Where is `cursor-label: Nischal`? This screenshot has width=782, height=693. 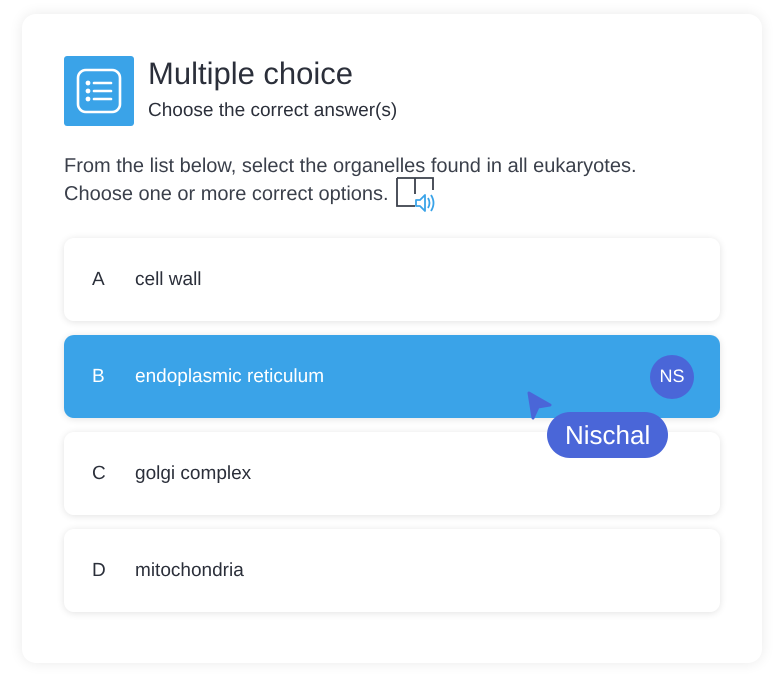
cursor-label: Nischal is located at coordinates (607, 435).